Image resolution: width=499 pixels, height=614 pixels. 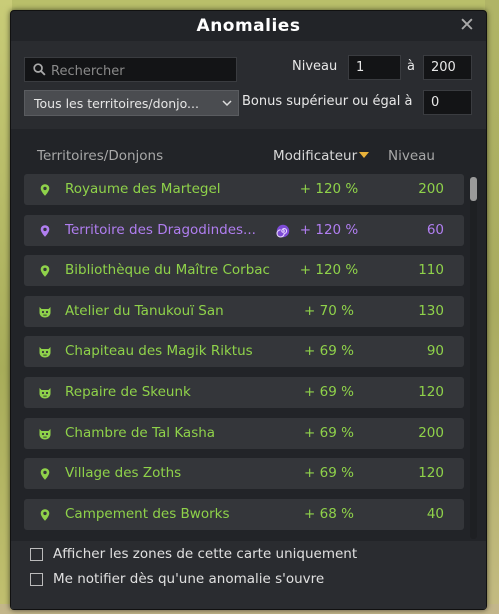 I want to click on list-item-level: 40, so click(x=435, y=513).